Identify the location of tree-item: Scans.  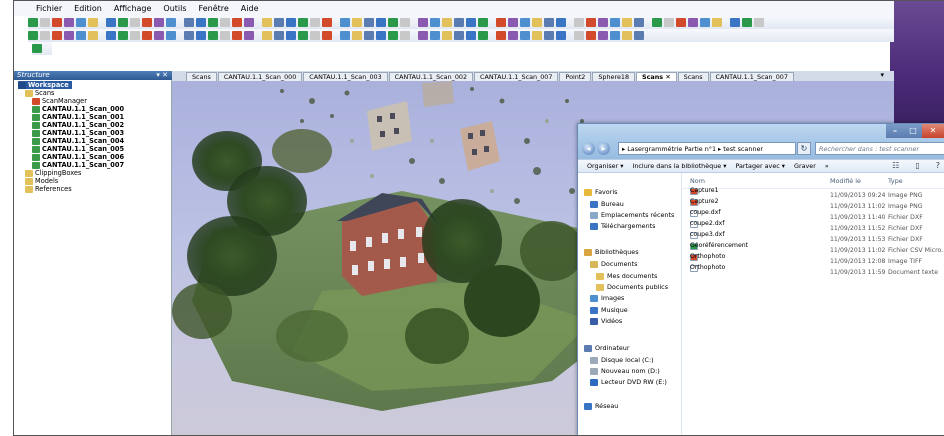
(39, 93).